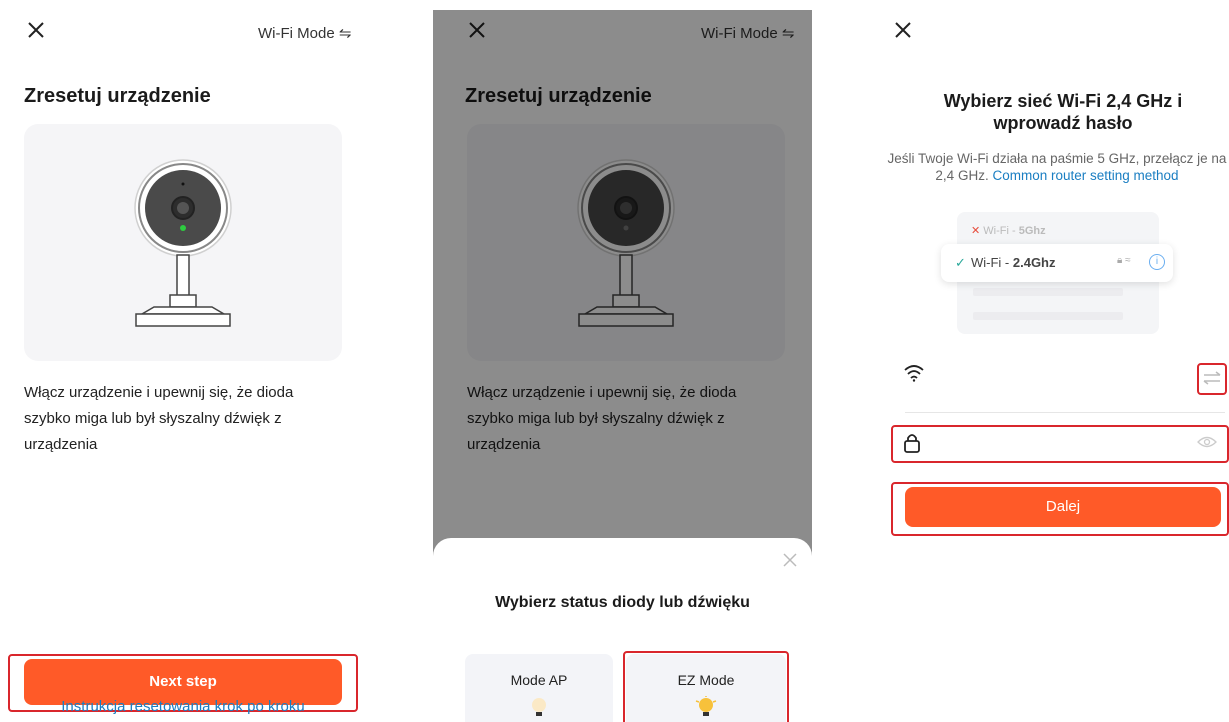 This screenshot has height=722, width=1229. What do you see at coordinates (345, 33) in the screenshot?
I see `switch-arrows-icon: ⇋` at bounding box center [345, 33].